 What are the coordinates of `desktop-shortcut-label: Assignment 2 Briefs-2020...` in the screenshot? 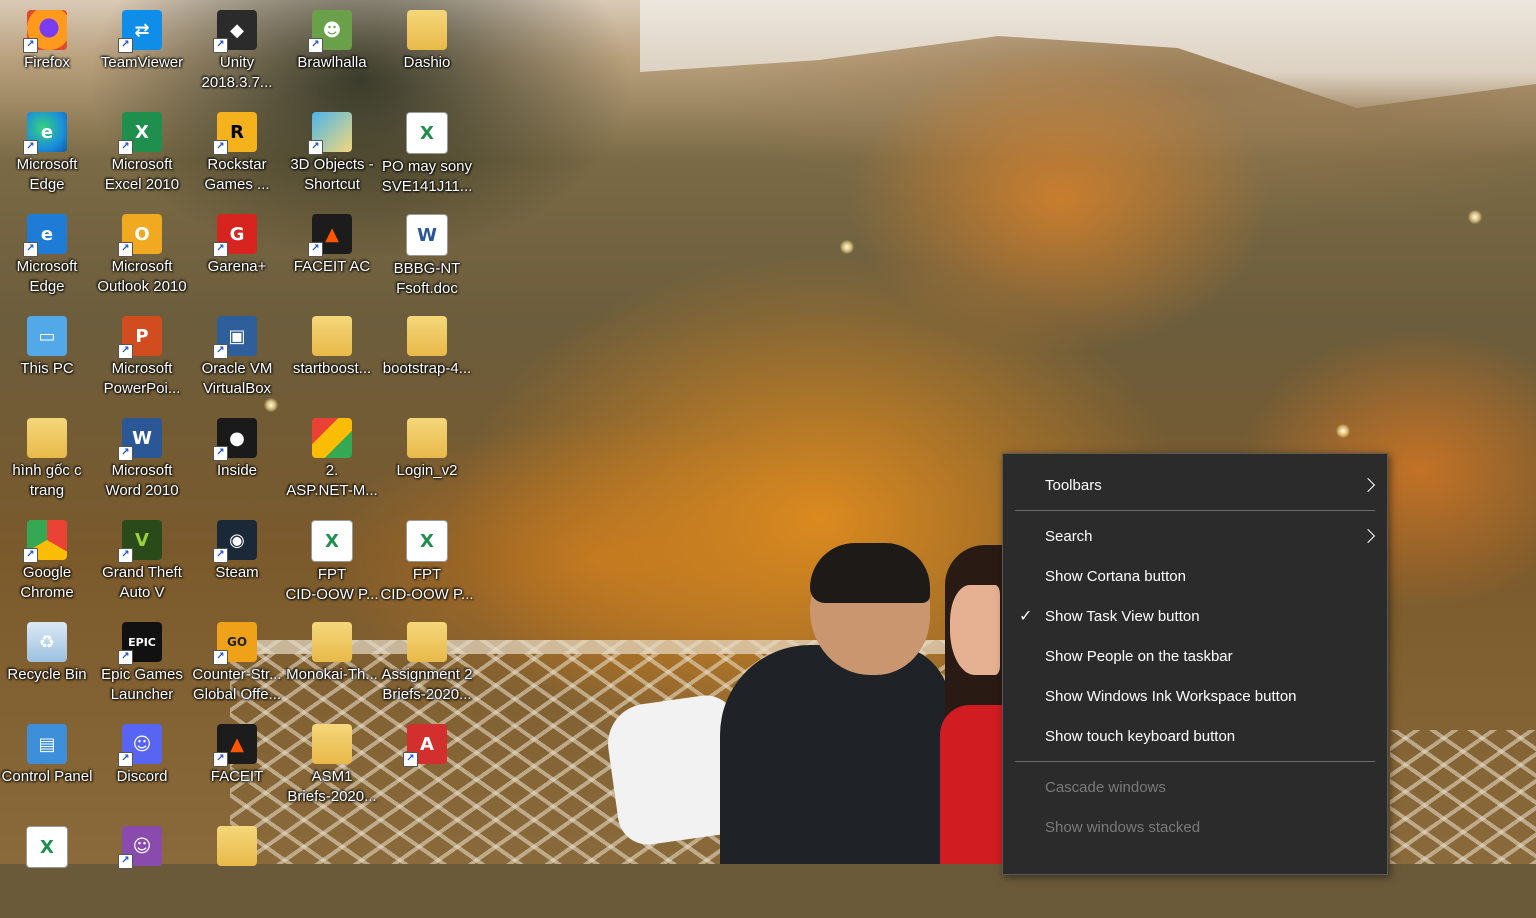 It's located at (427, 684).